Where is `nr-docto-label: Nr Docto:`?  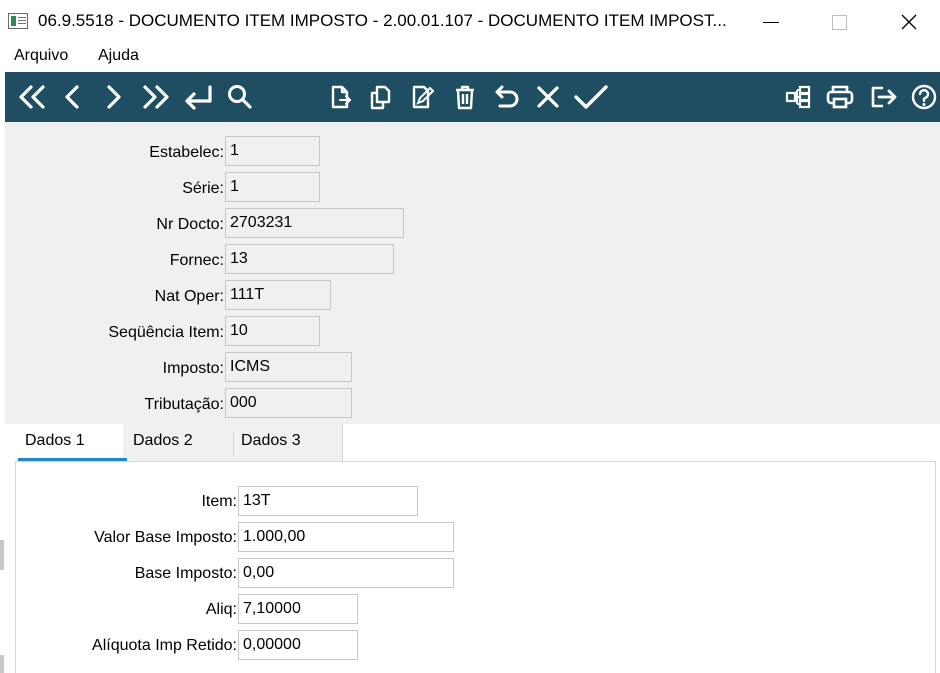 nr-docto-label: Nr Docto: is located at coordinates (190, 224).